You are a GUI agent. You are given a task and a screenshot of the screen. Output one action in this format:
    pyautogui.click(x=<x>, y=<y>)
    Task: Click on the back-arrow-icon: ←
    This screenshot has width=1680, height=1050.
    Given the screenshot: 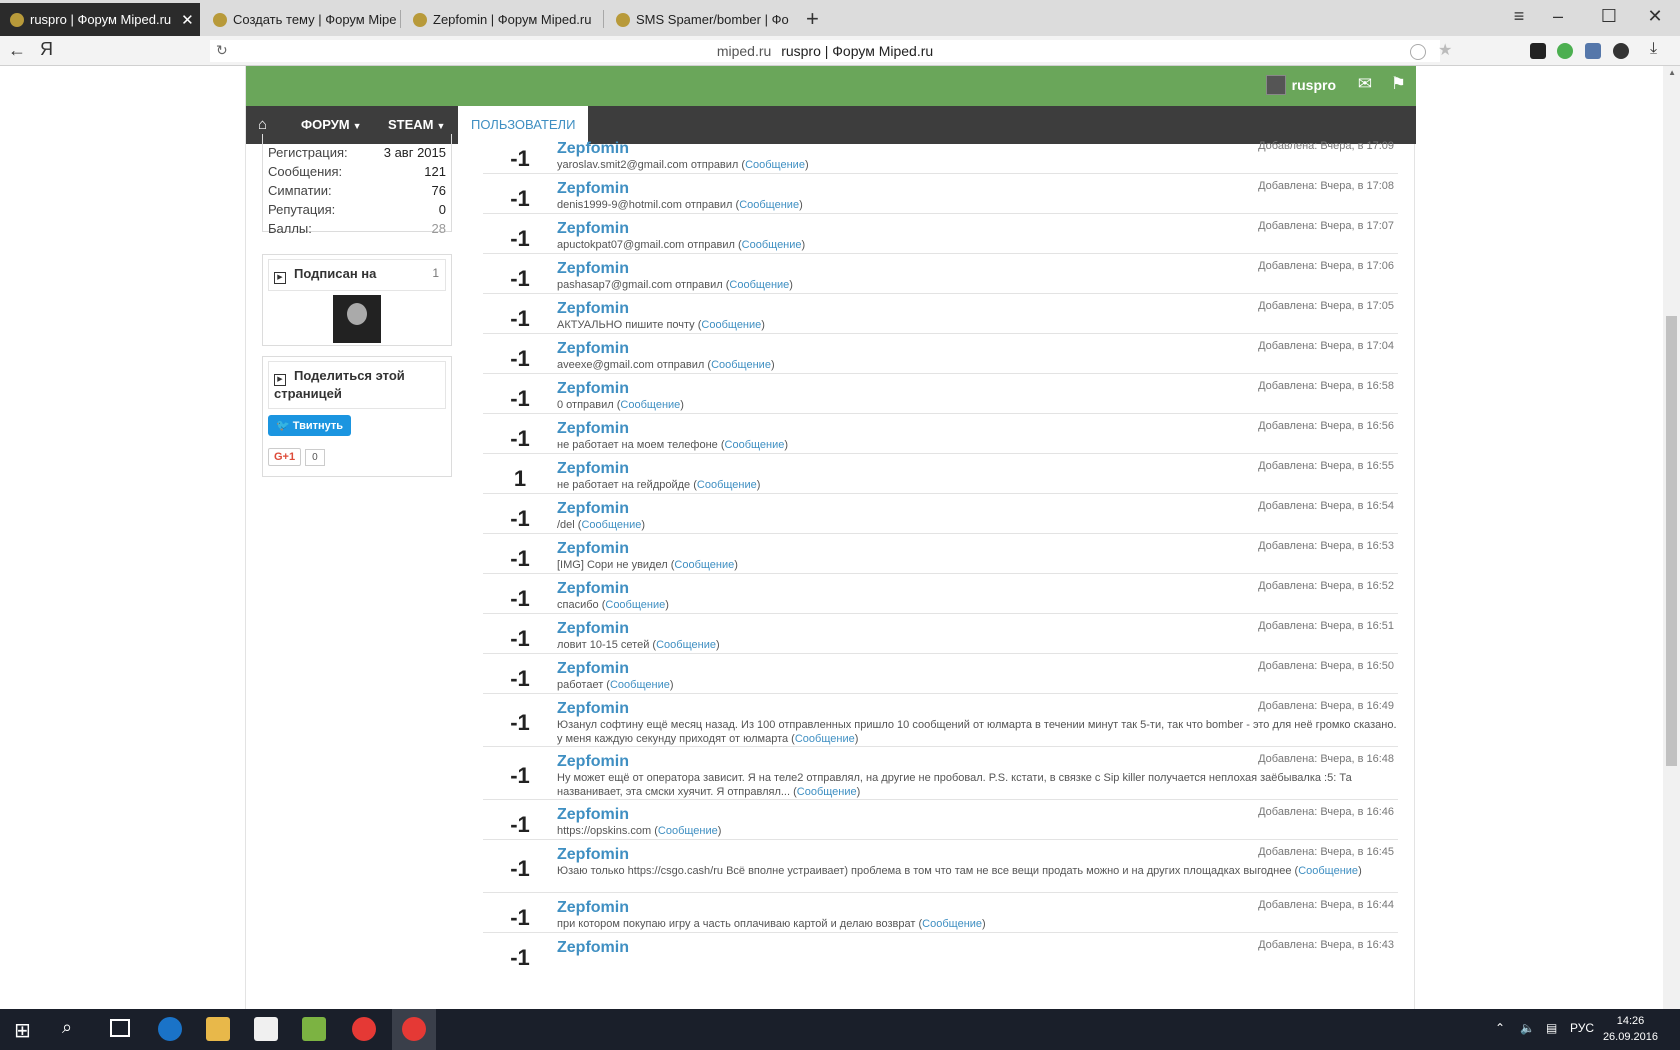 What is the action you would take?
    pyautogui.click(x=17, y=50)
    